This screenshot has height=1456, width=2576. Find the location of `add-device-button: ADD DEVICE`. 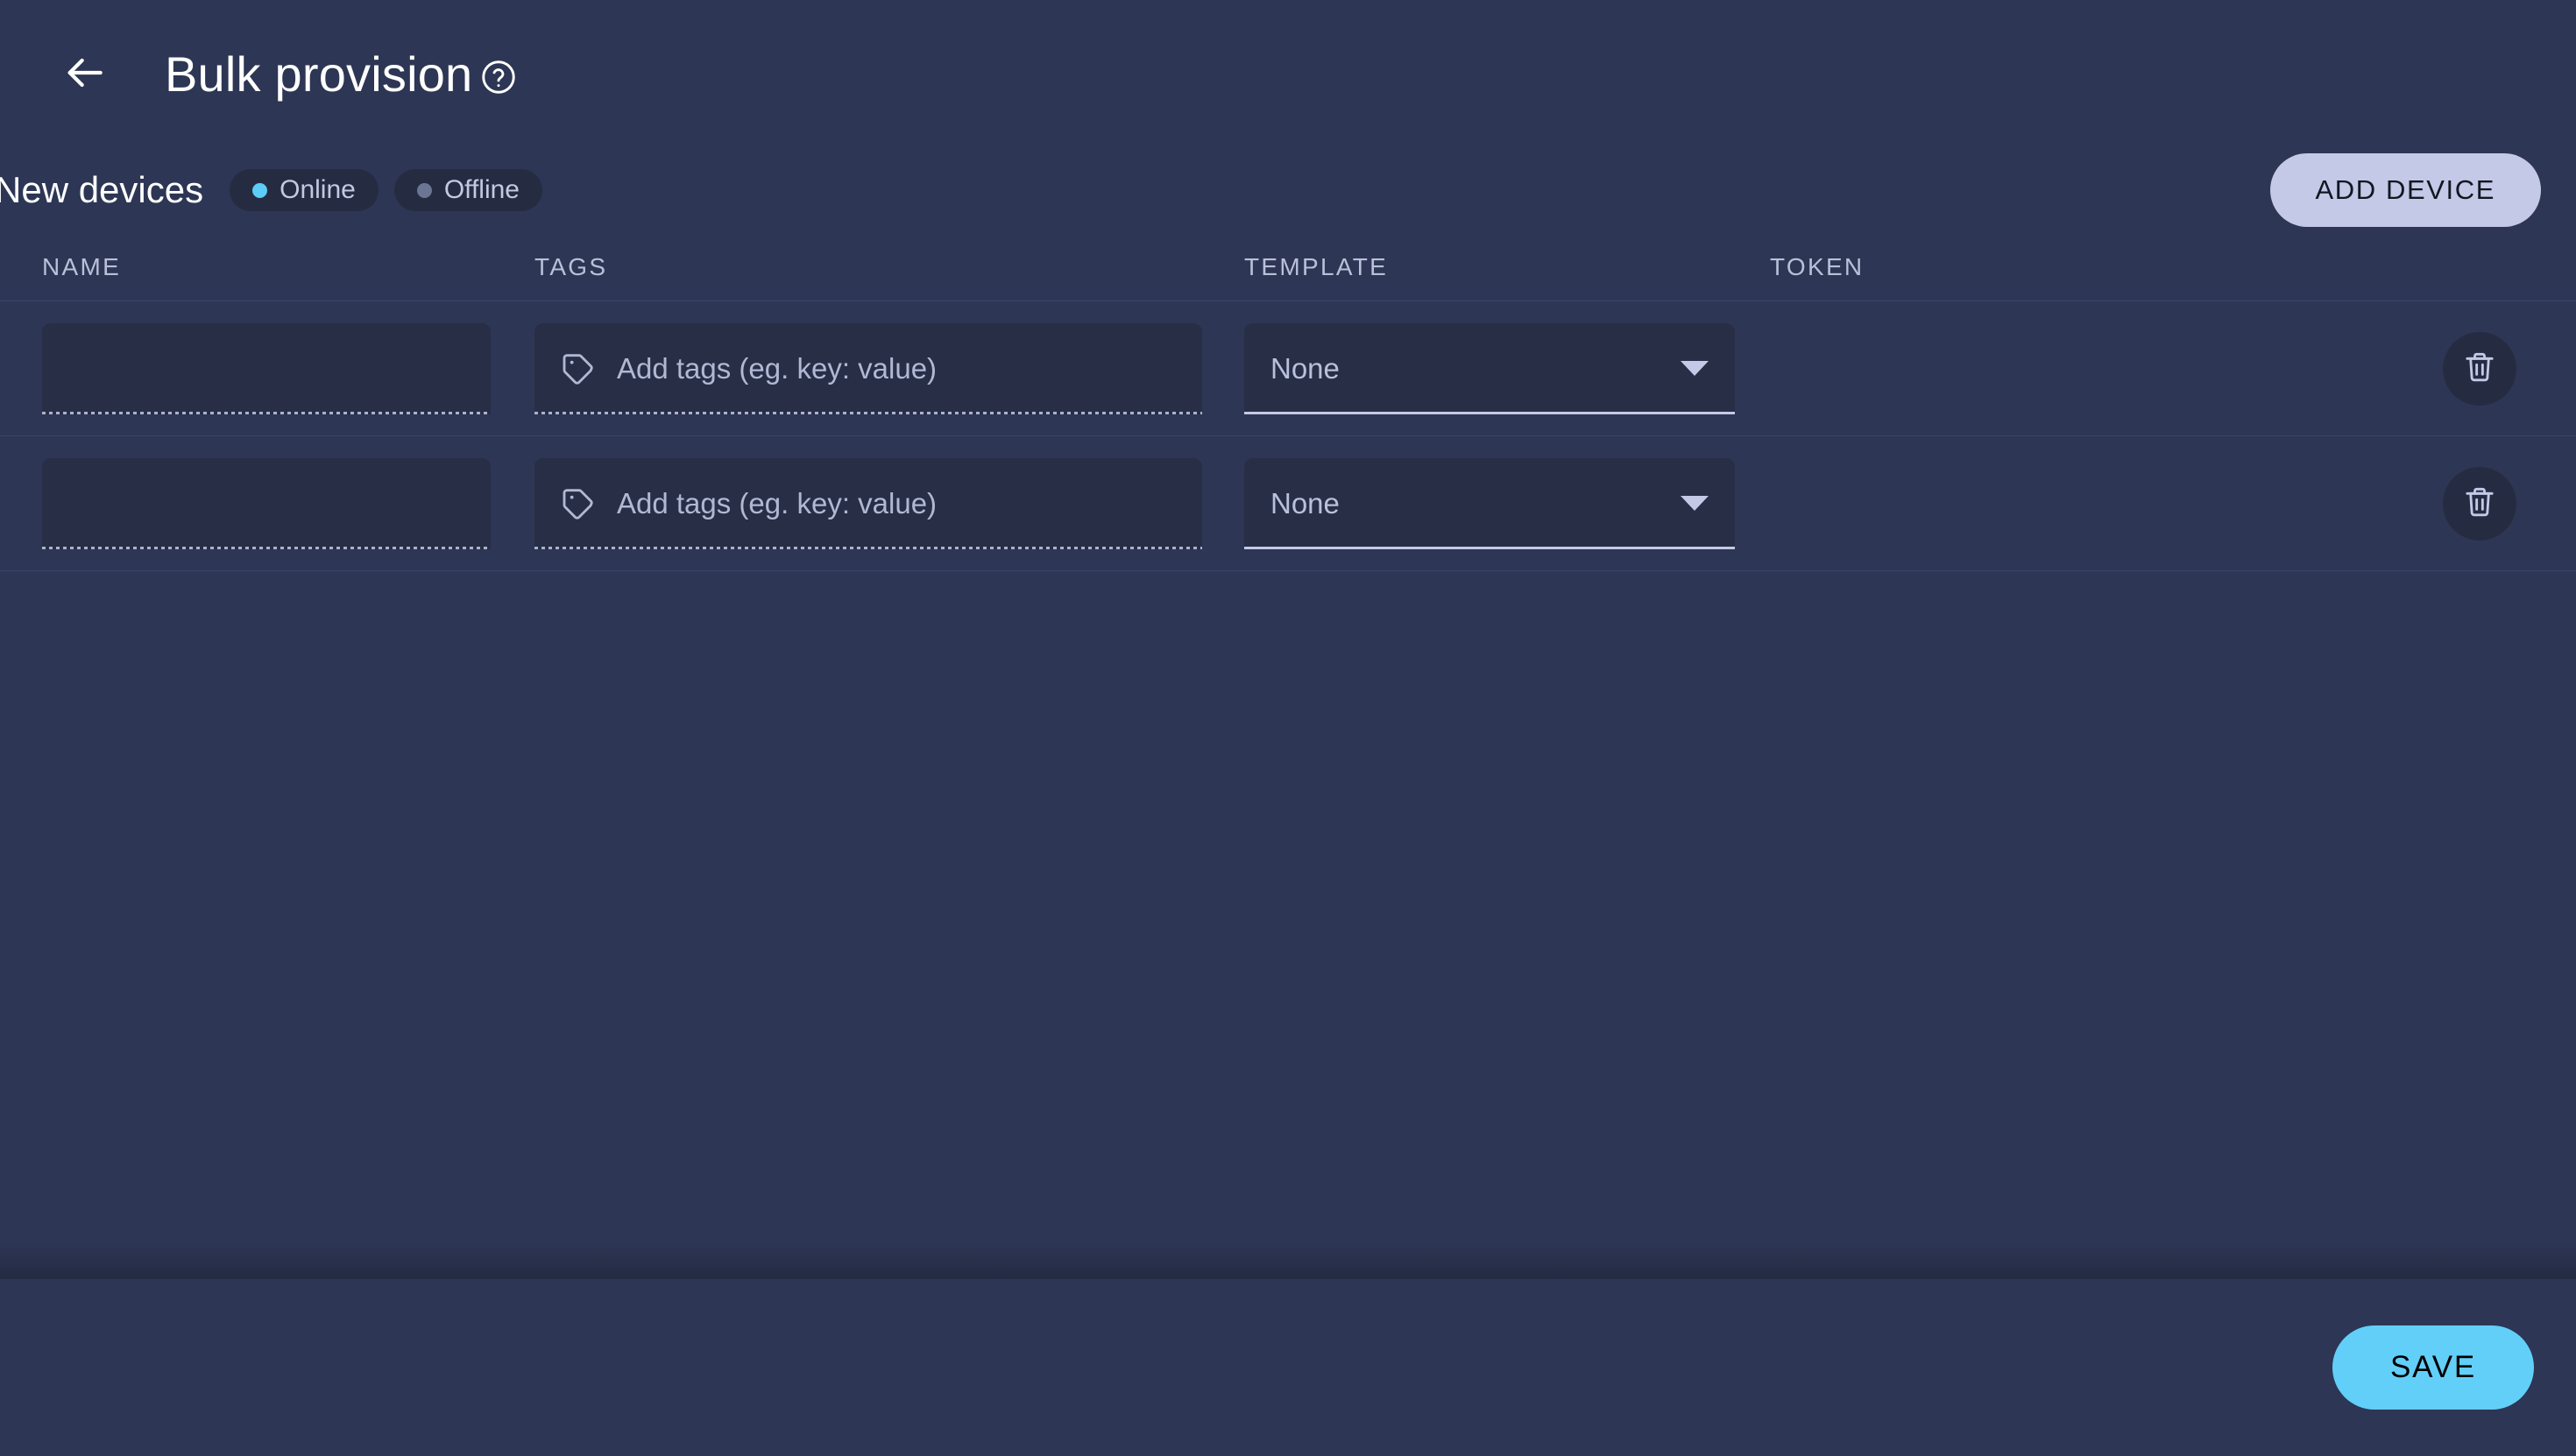

add-device-button: ADD DEVICE is located at coordinates (2405, 190).